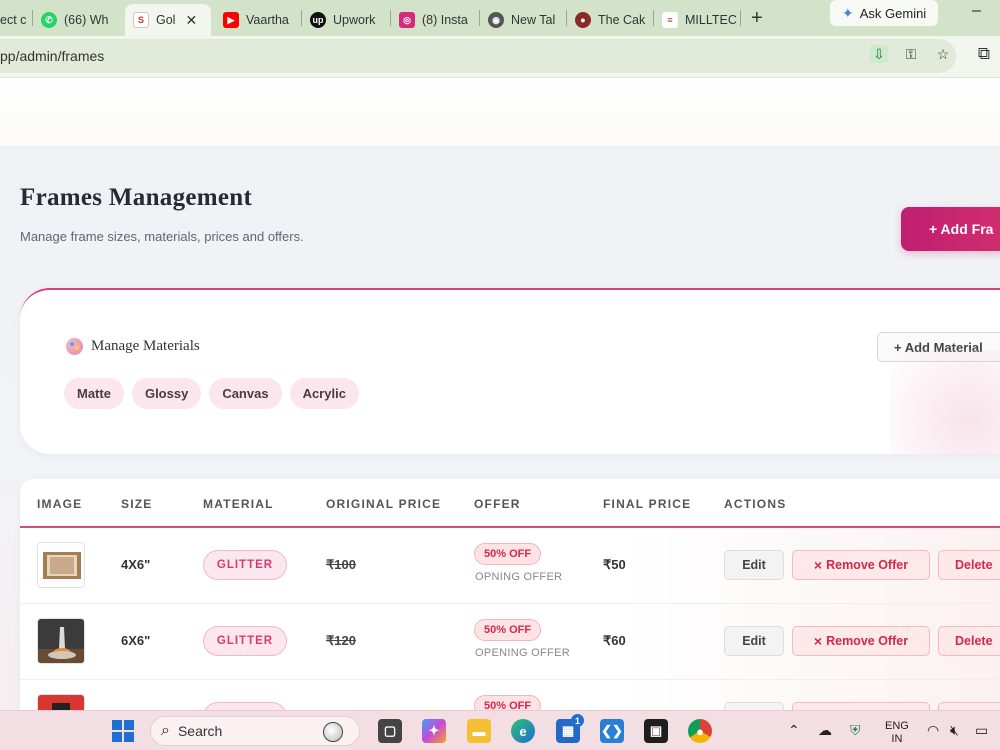 The height and width of the screenshot is (750, 1000). I want to click on delete-button, so click(969, 706).